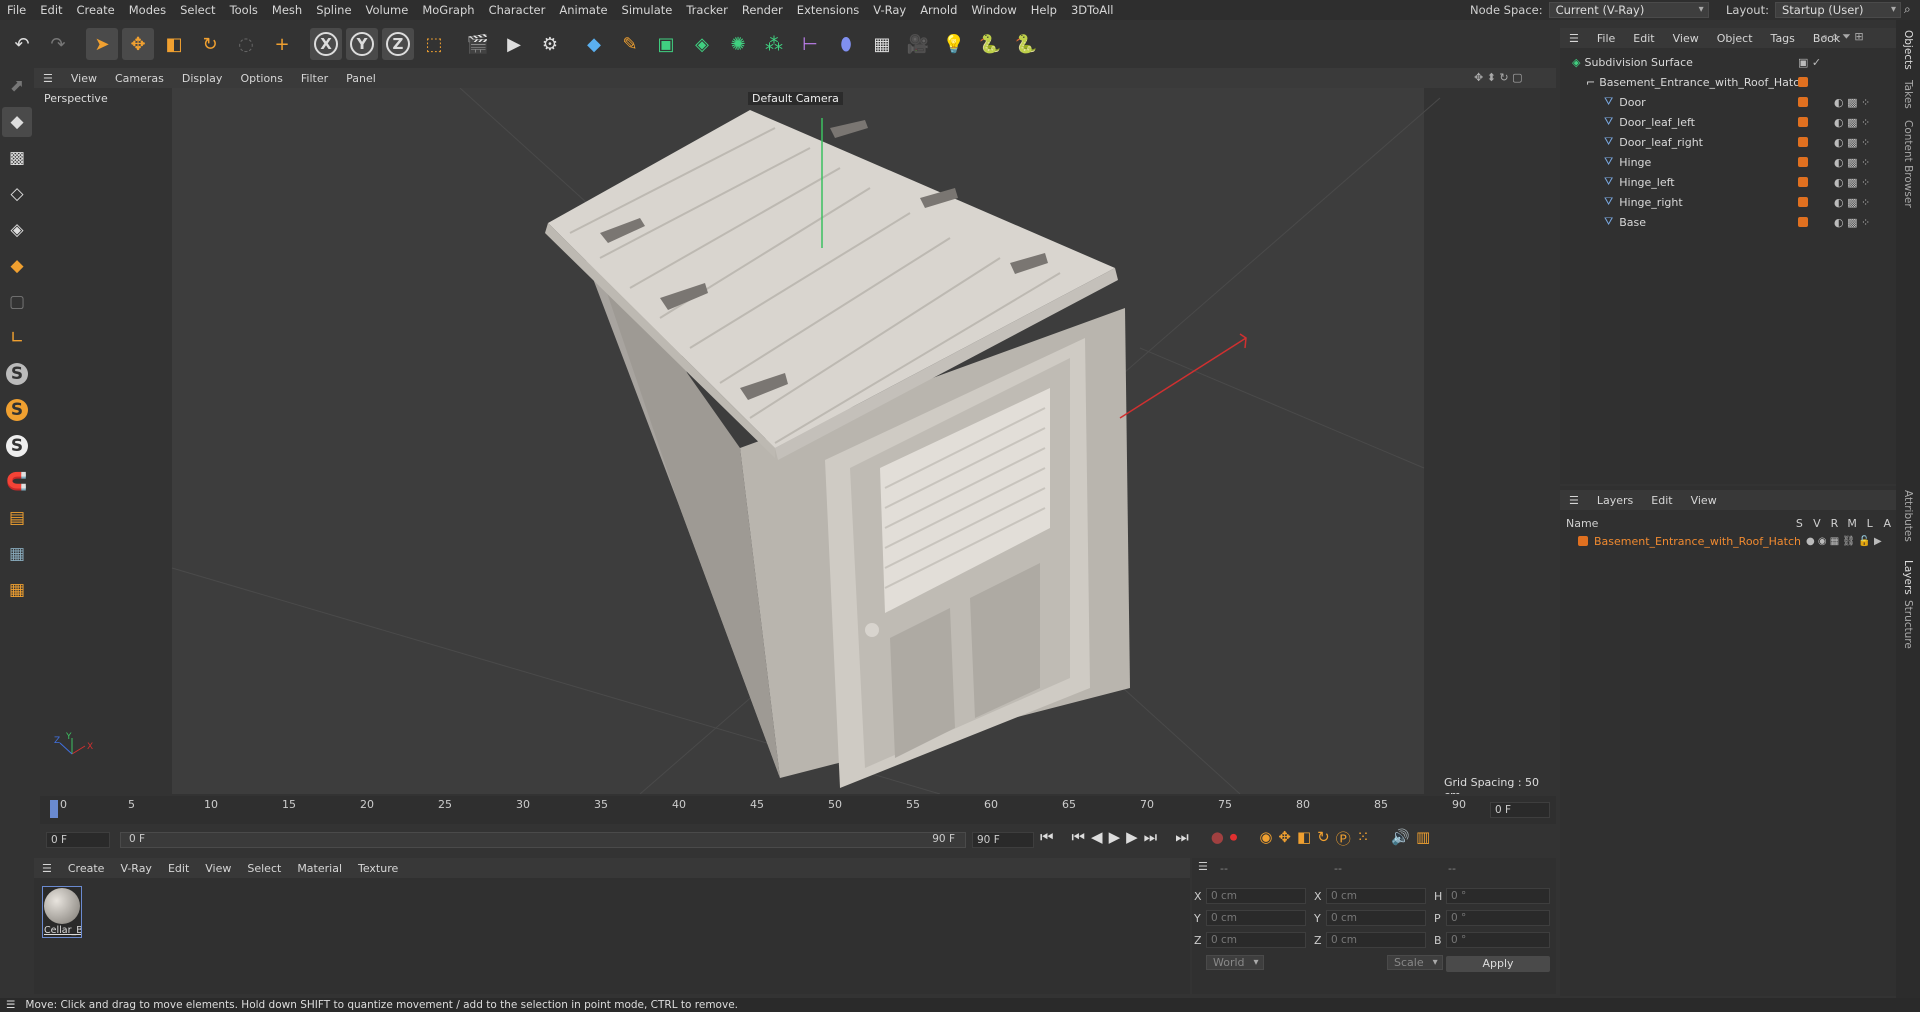 This screenshot has width=1920, height=1012. Describe the element at coordinates (1498, 77) in the screenshot. I see `viewport-nav-icons: ✥ ⬍ ↻ ▢` at that location.